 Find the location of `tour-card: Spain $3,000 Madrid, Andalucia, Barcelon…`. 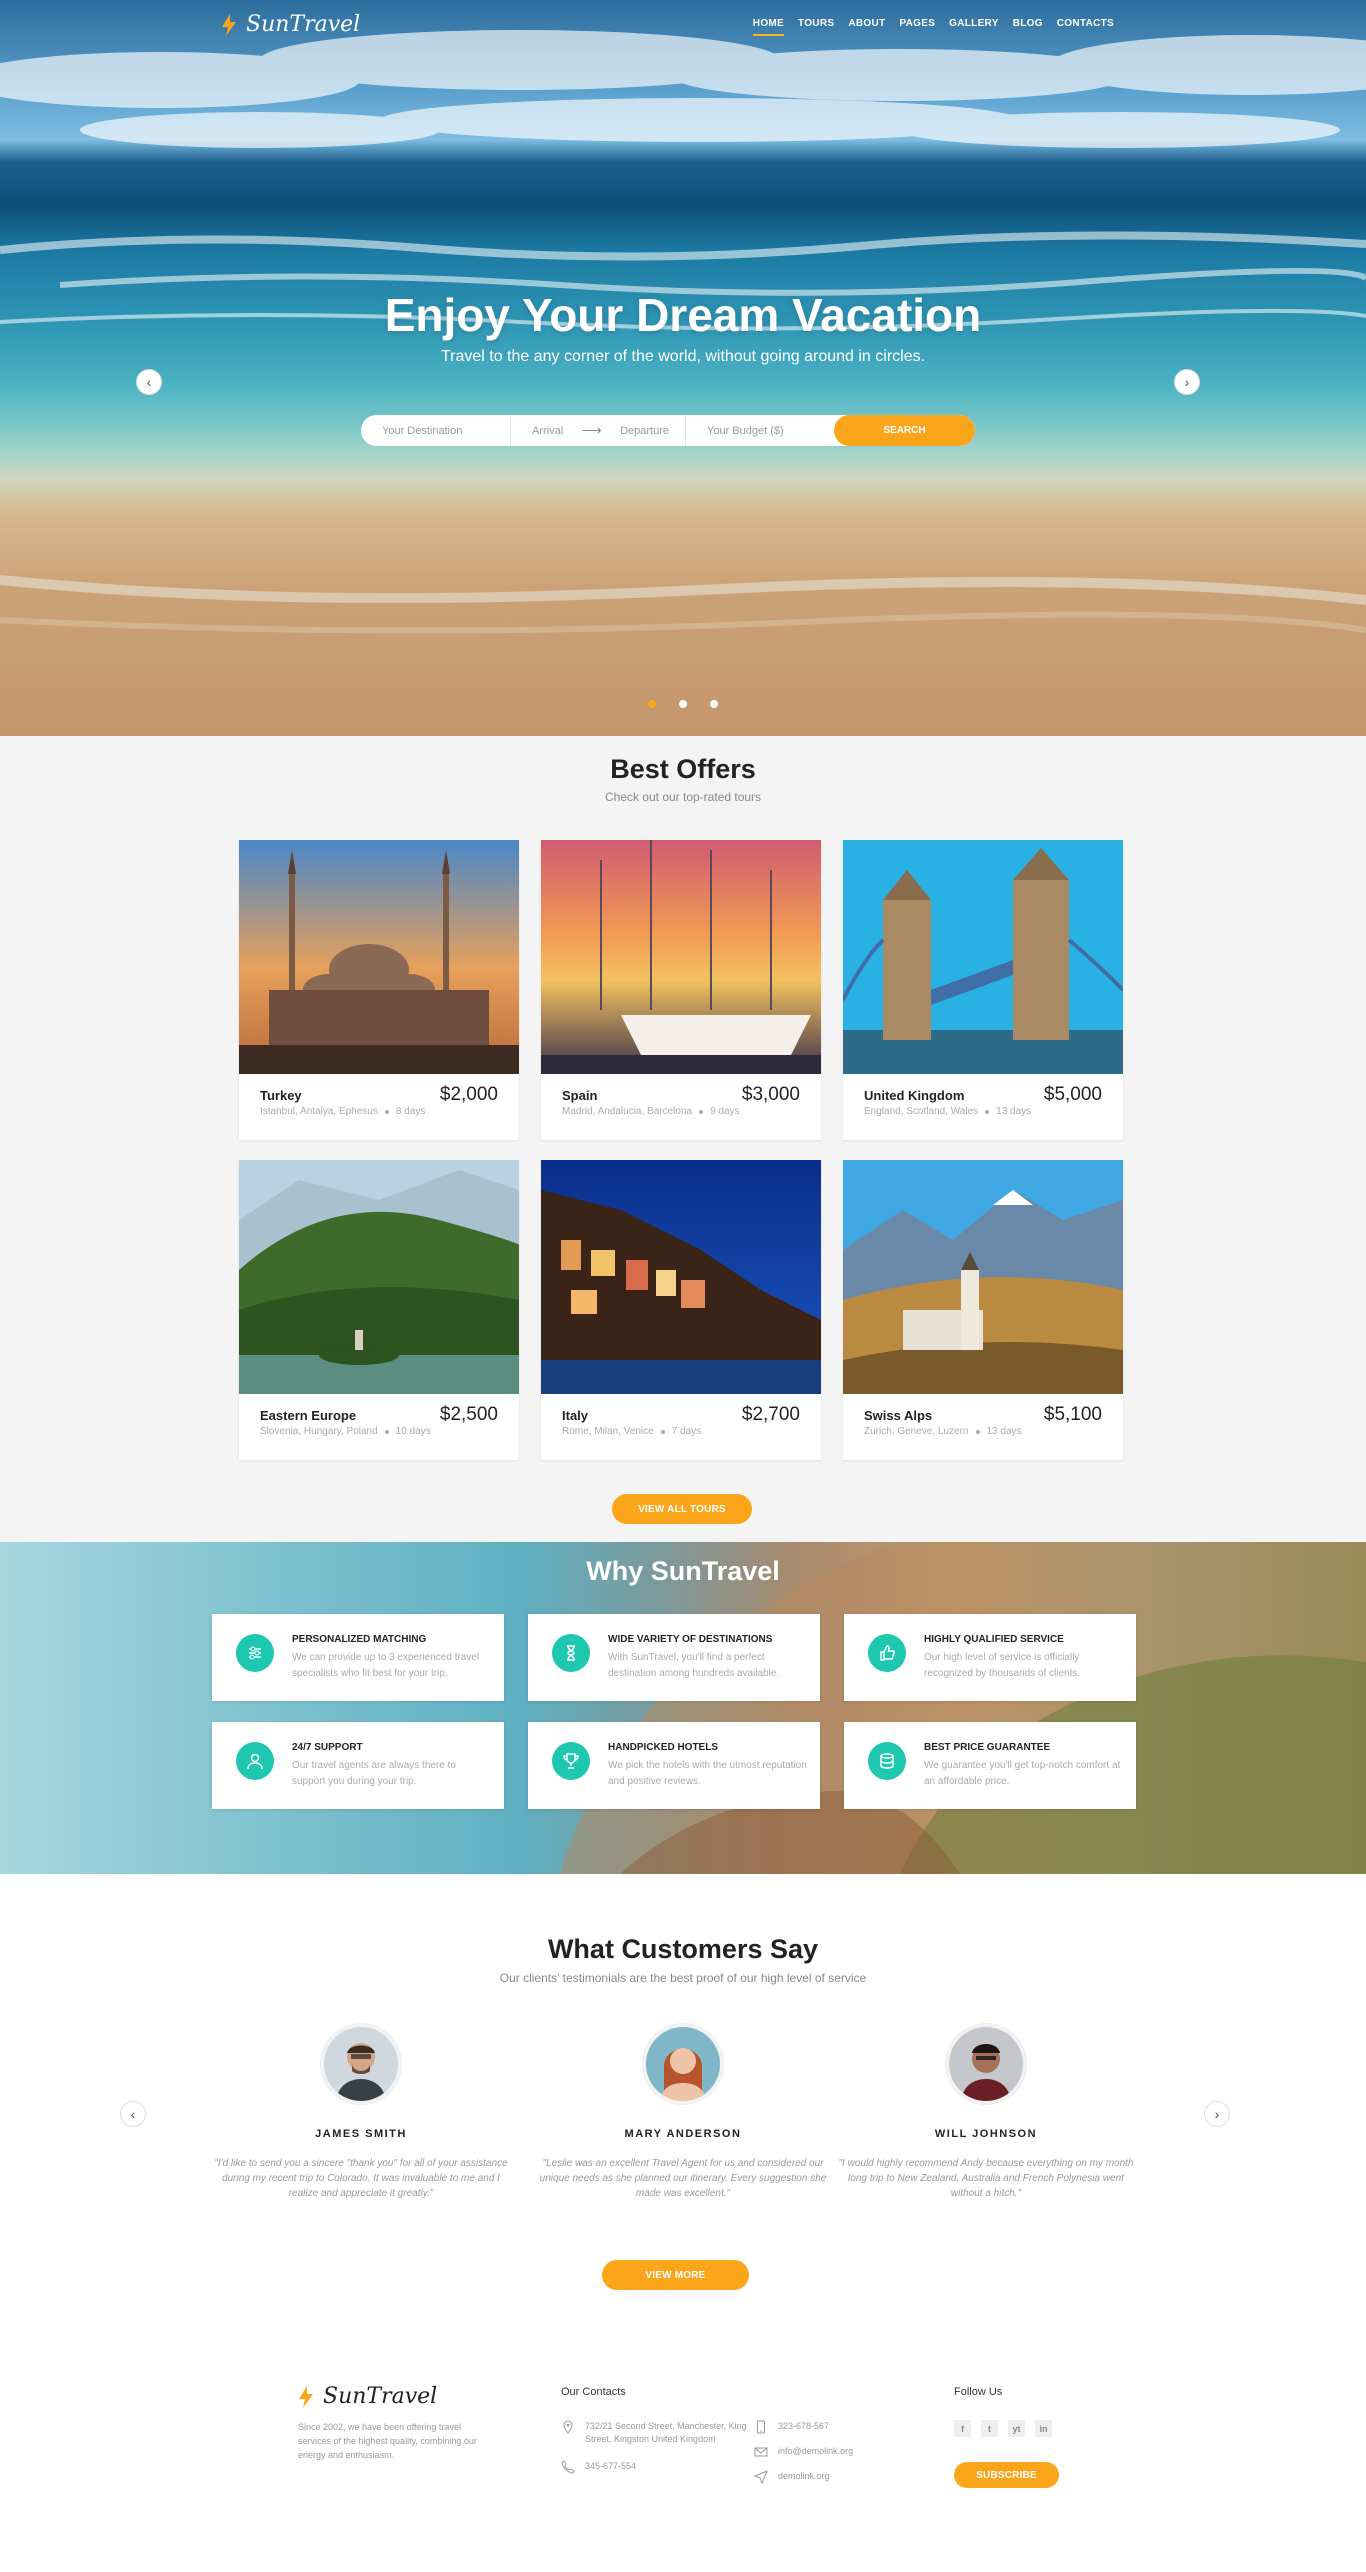

tour-card: Spain $3,000 Madrid, Andalucia, Barcelon… is located at coordinates (681, 990).